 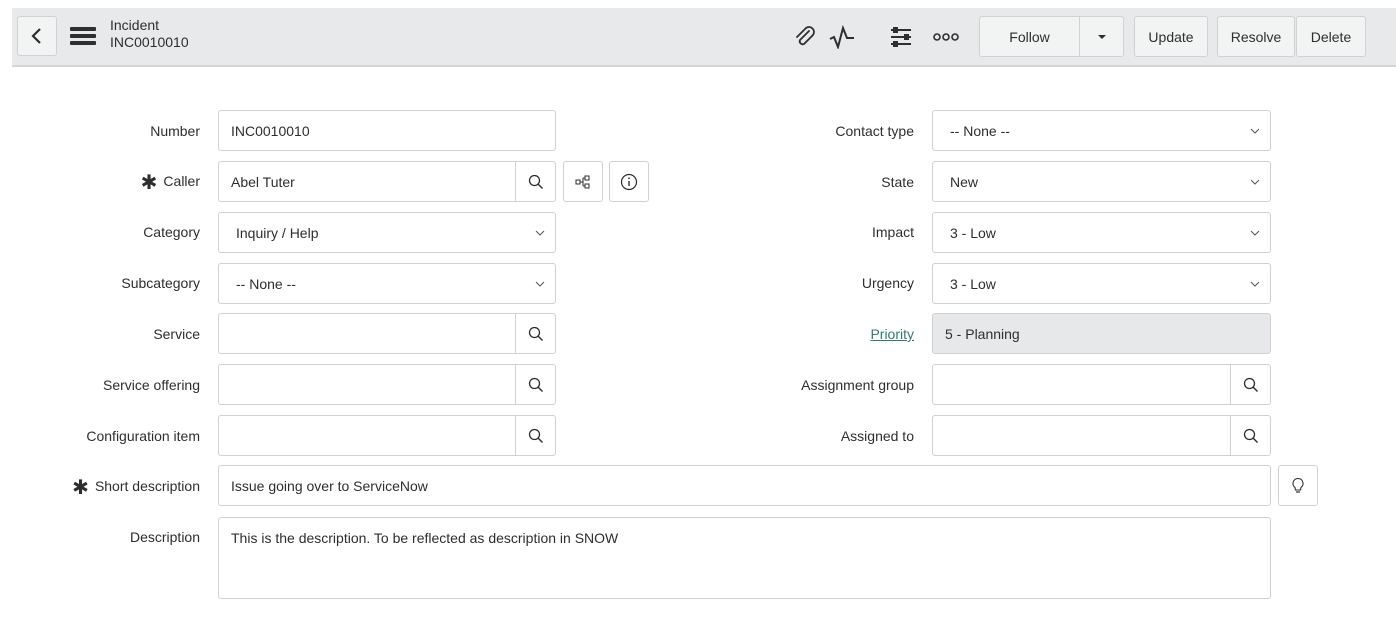 What do you see at coordinates (1101, 130) in the screenshot?
I see `contact-type-select: -- None --` at bounding box center [1101, 130].